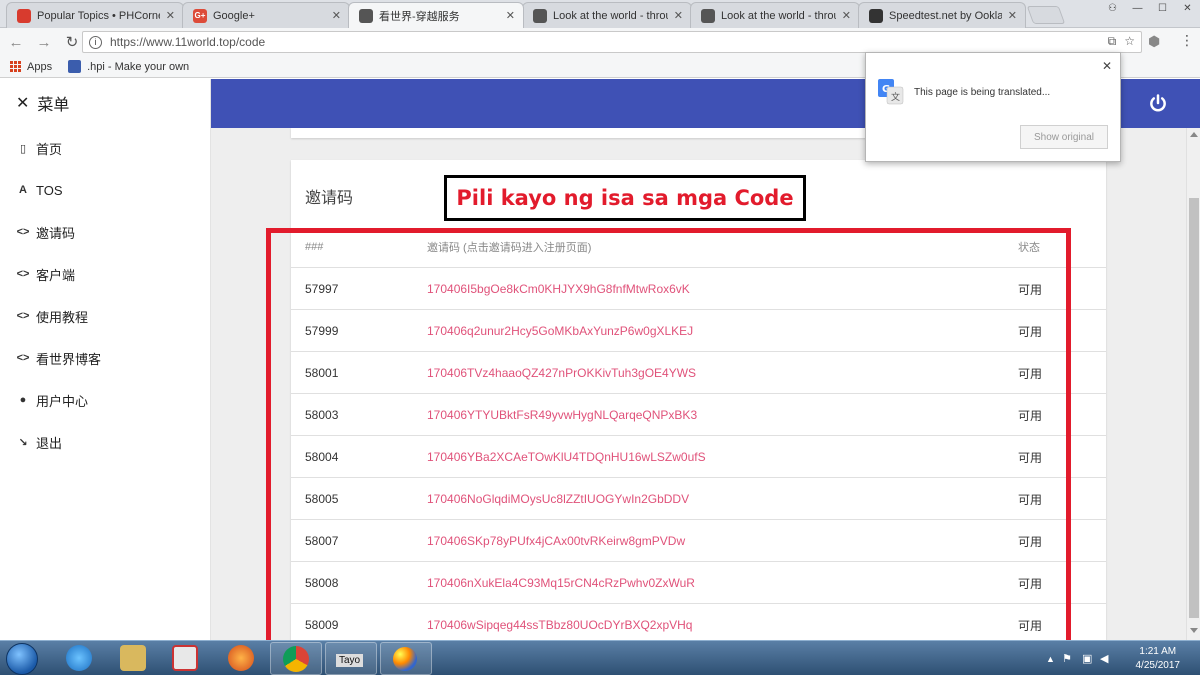  What do you see at coordinates (1162, 8) in the screenshot?
I see `maximize-icon: ☐` at bounding box center [1162, 8].